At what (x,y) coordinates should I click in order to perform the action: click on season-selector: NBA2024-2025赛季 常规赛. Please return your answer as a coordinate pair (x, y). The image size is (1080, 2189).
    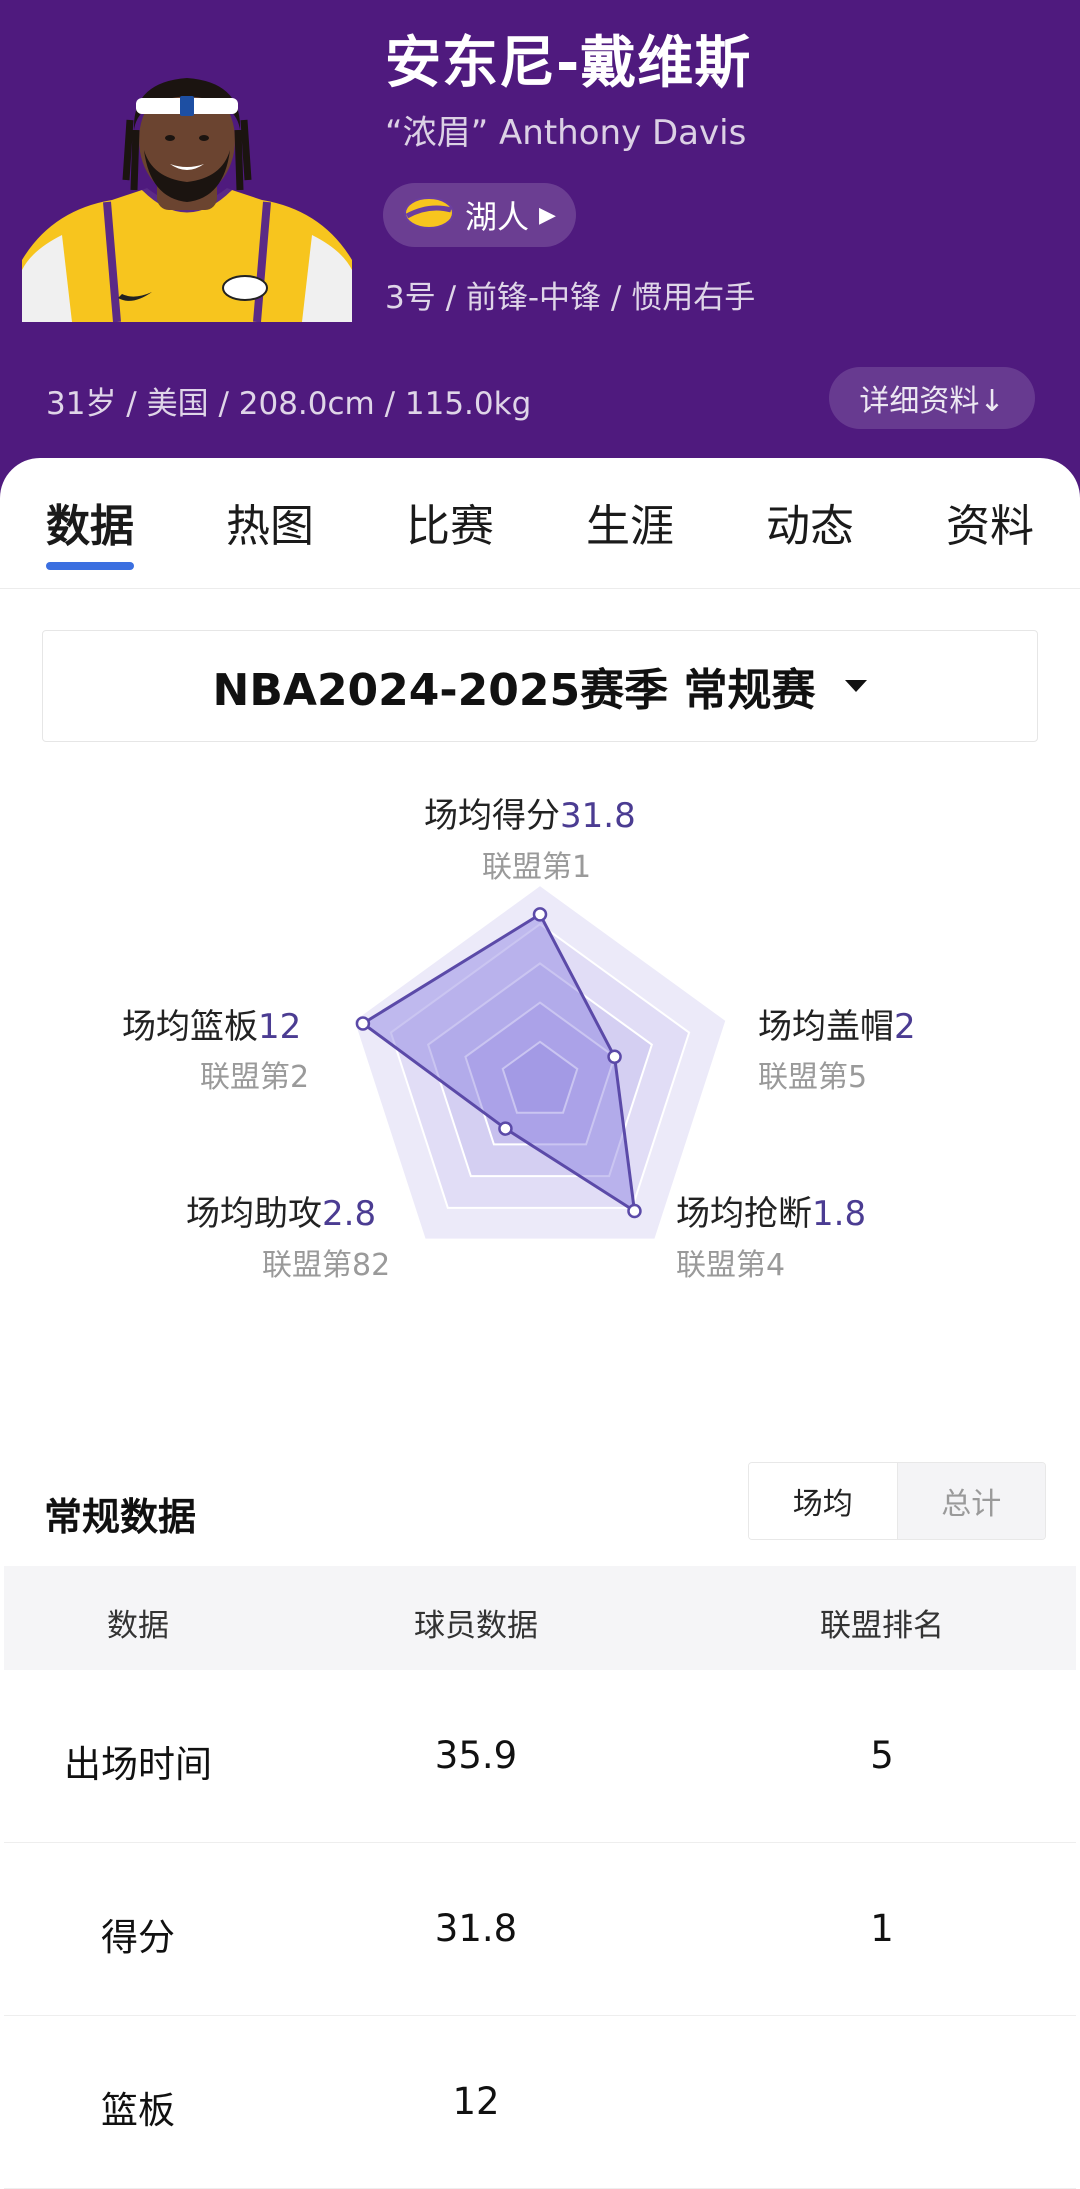
    Looking at the image, I should click on (540, 686).